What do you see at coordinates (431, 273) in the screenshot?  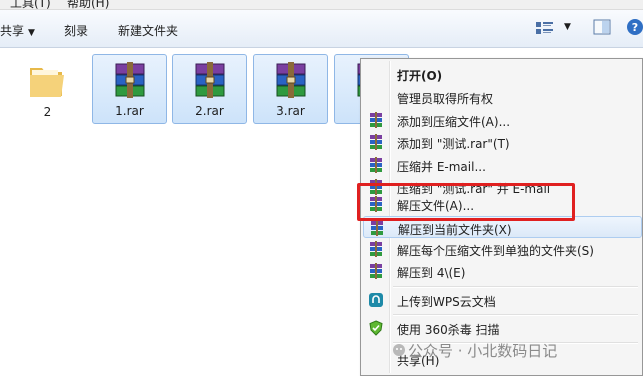 I see `menu-item-label: 解压到 4\(E)` at bounding box center [431, 273].